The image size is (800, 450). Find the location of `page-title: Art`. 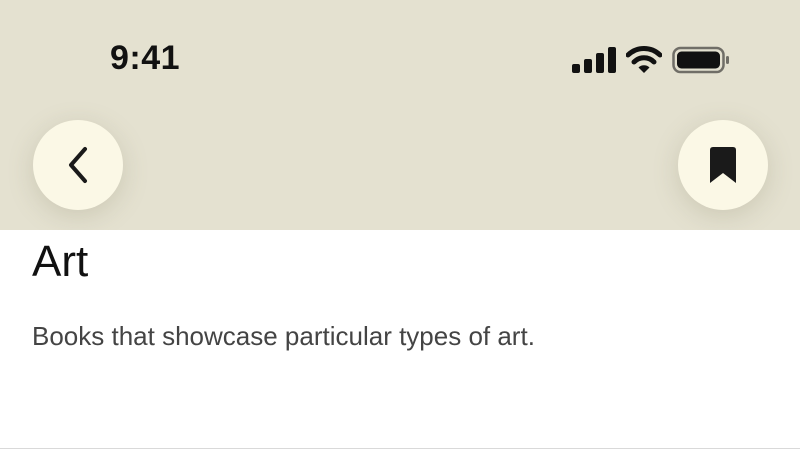

page-title: Art is located at coordinates (60, 261).